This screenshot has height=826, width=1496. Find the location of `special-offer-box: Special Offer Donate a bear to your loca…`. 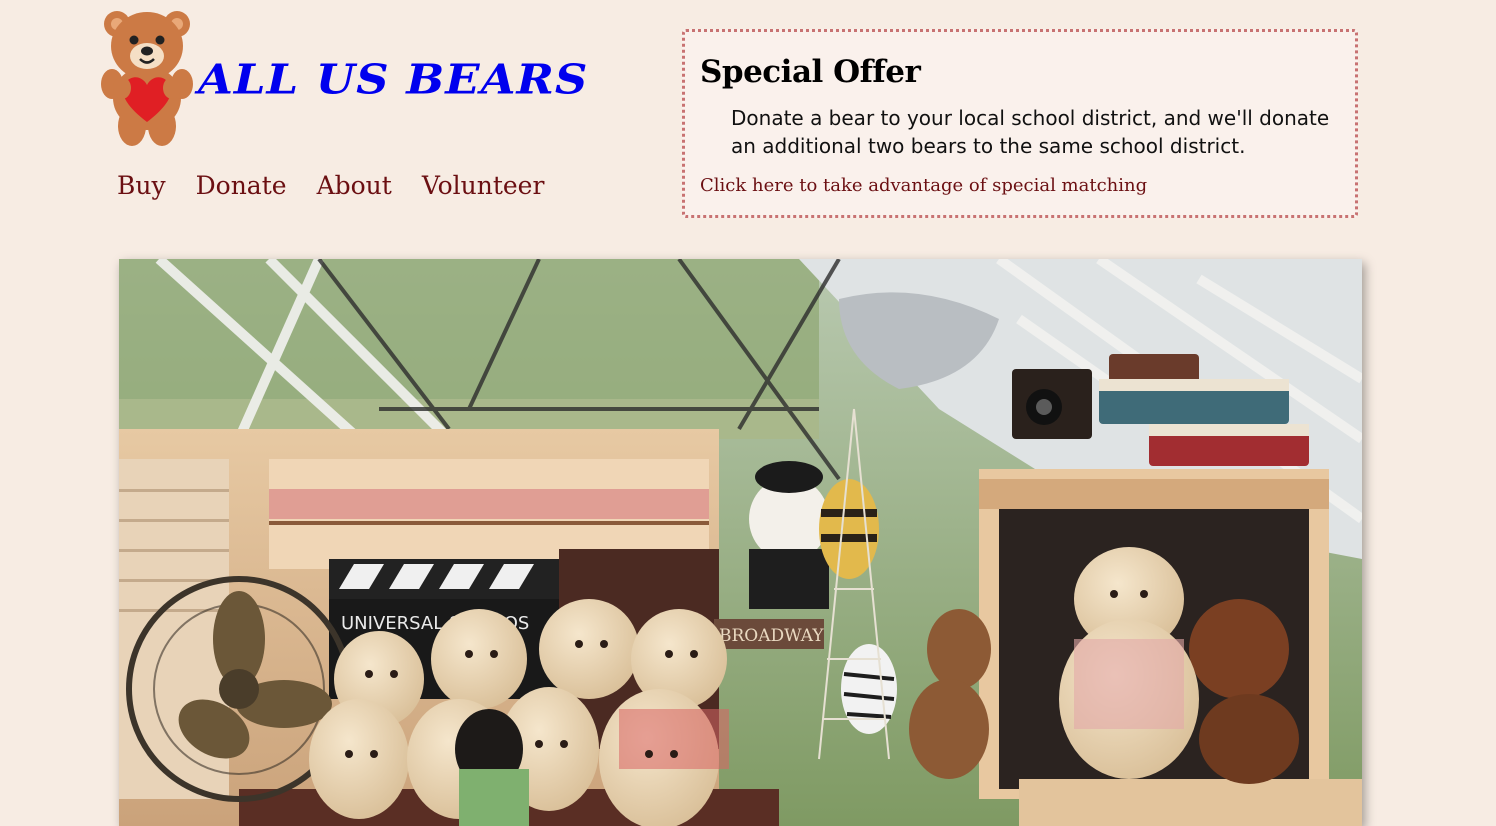

special-offer-box: Special Offer Donate a bear to your loca… is located at coordinates (1020, 123).